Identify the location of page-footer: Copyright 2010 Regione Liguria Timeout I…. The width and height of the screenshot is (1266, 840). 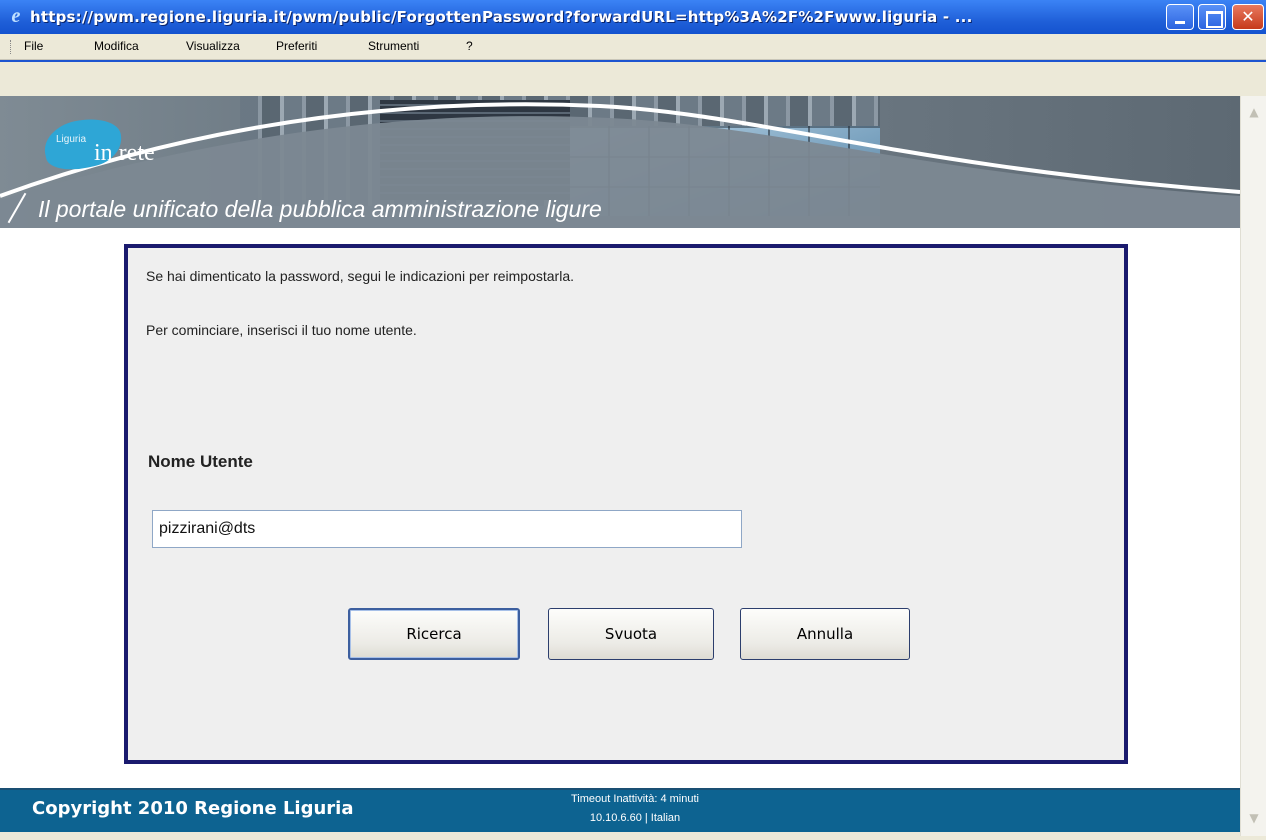
(620, 810).